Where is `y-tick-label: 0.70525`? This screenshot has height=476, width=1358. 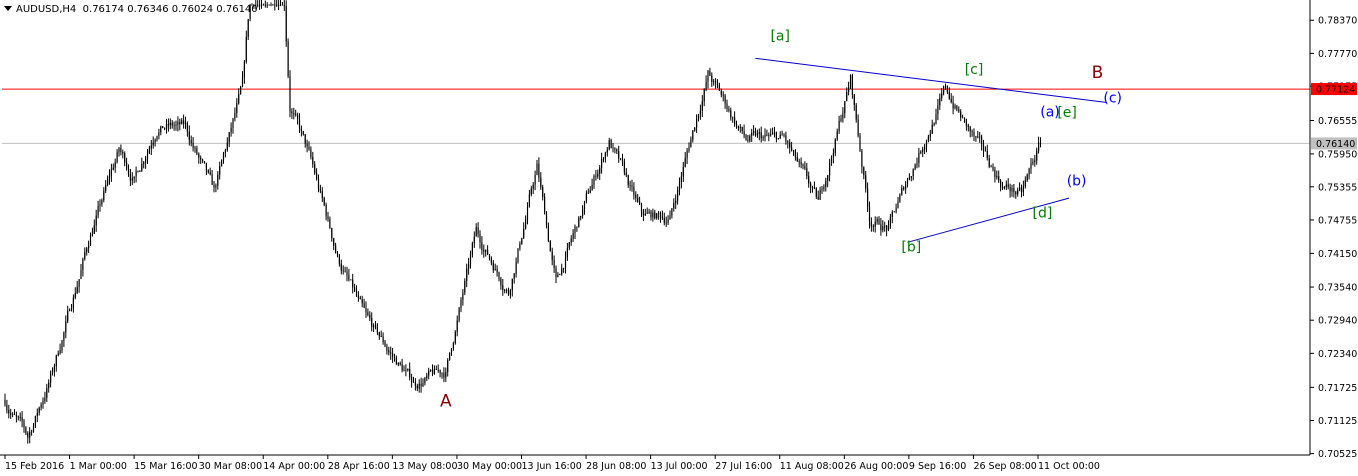
y-tick-label: 0.70525 is located at coordinates (1337, 454).